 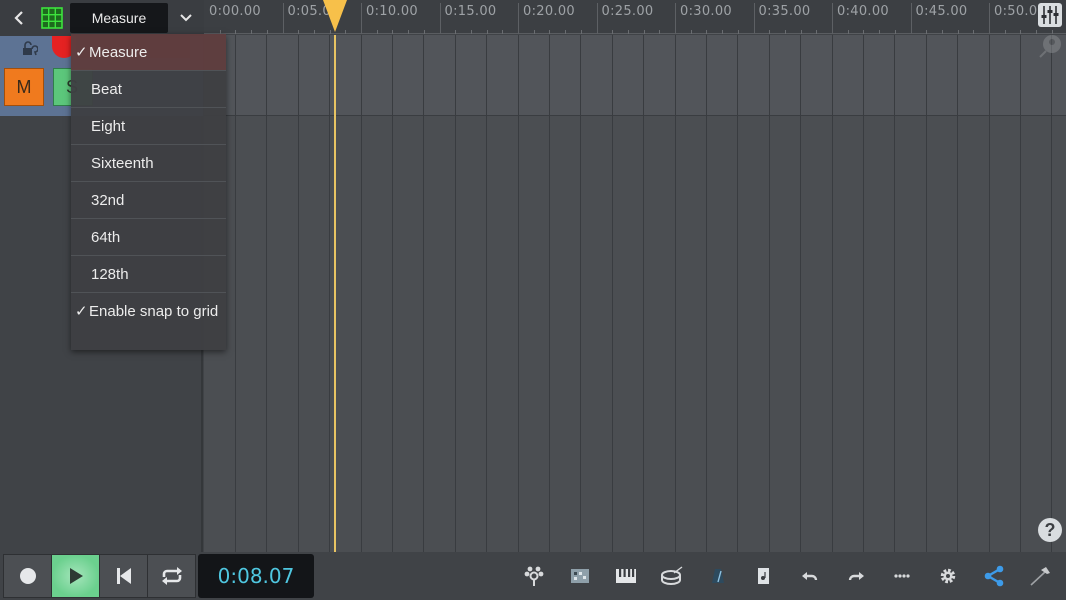 I want to click on top-toolbar: Measure, so click(x=102, y=18).